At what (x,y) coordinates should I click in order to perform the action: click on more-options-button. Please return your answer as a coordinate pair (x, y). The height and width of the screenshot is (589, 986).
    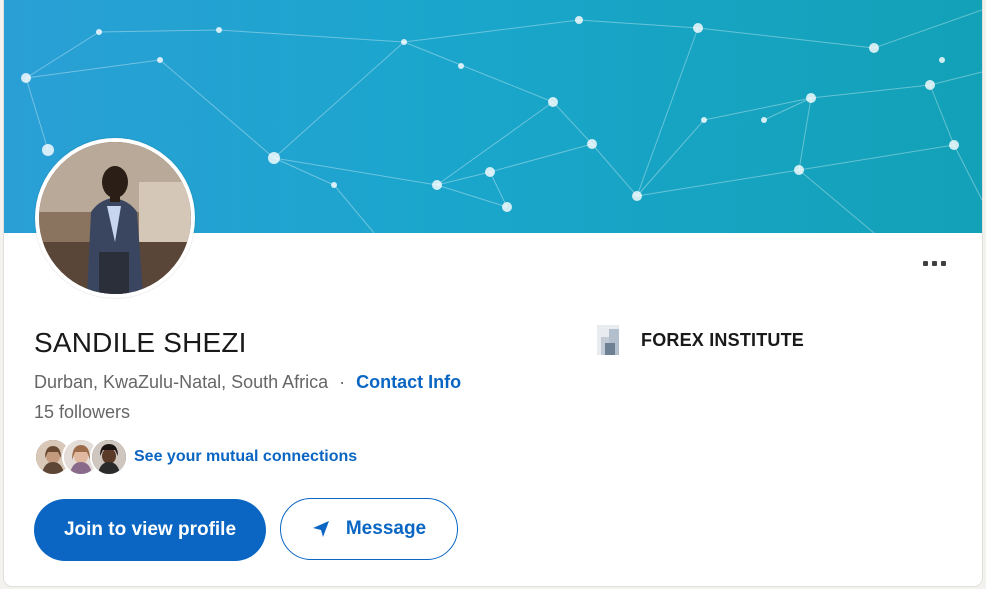
    Looking at the image, I should click on (934, 263).